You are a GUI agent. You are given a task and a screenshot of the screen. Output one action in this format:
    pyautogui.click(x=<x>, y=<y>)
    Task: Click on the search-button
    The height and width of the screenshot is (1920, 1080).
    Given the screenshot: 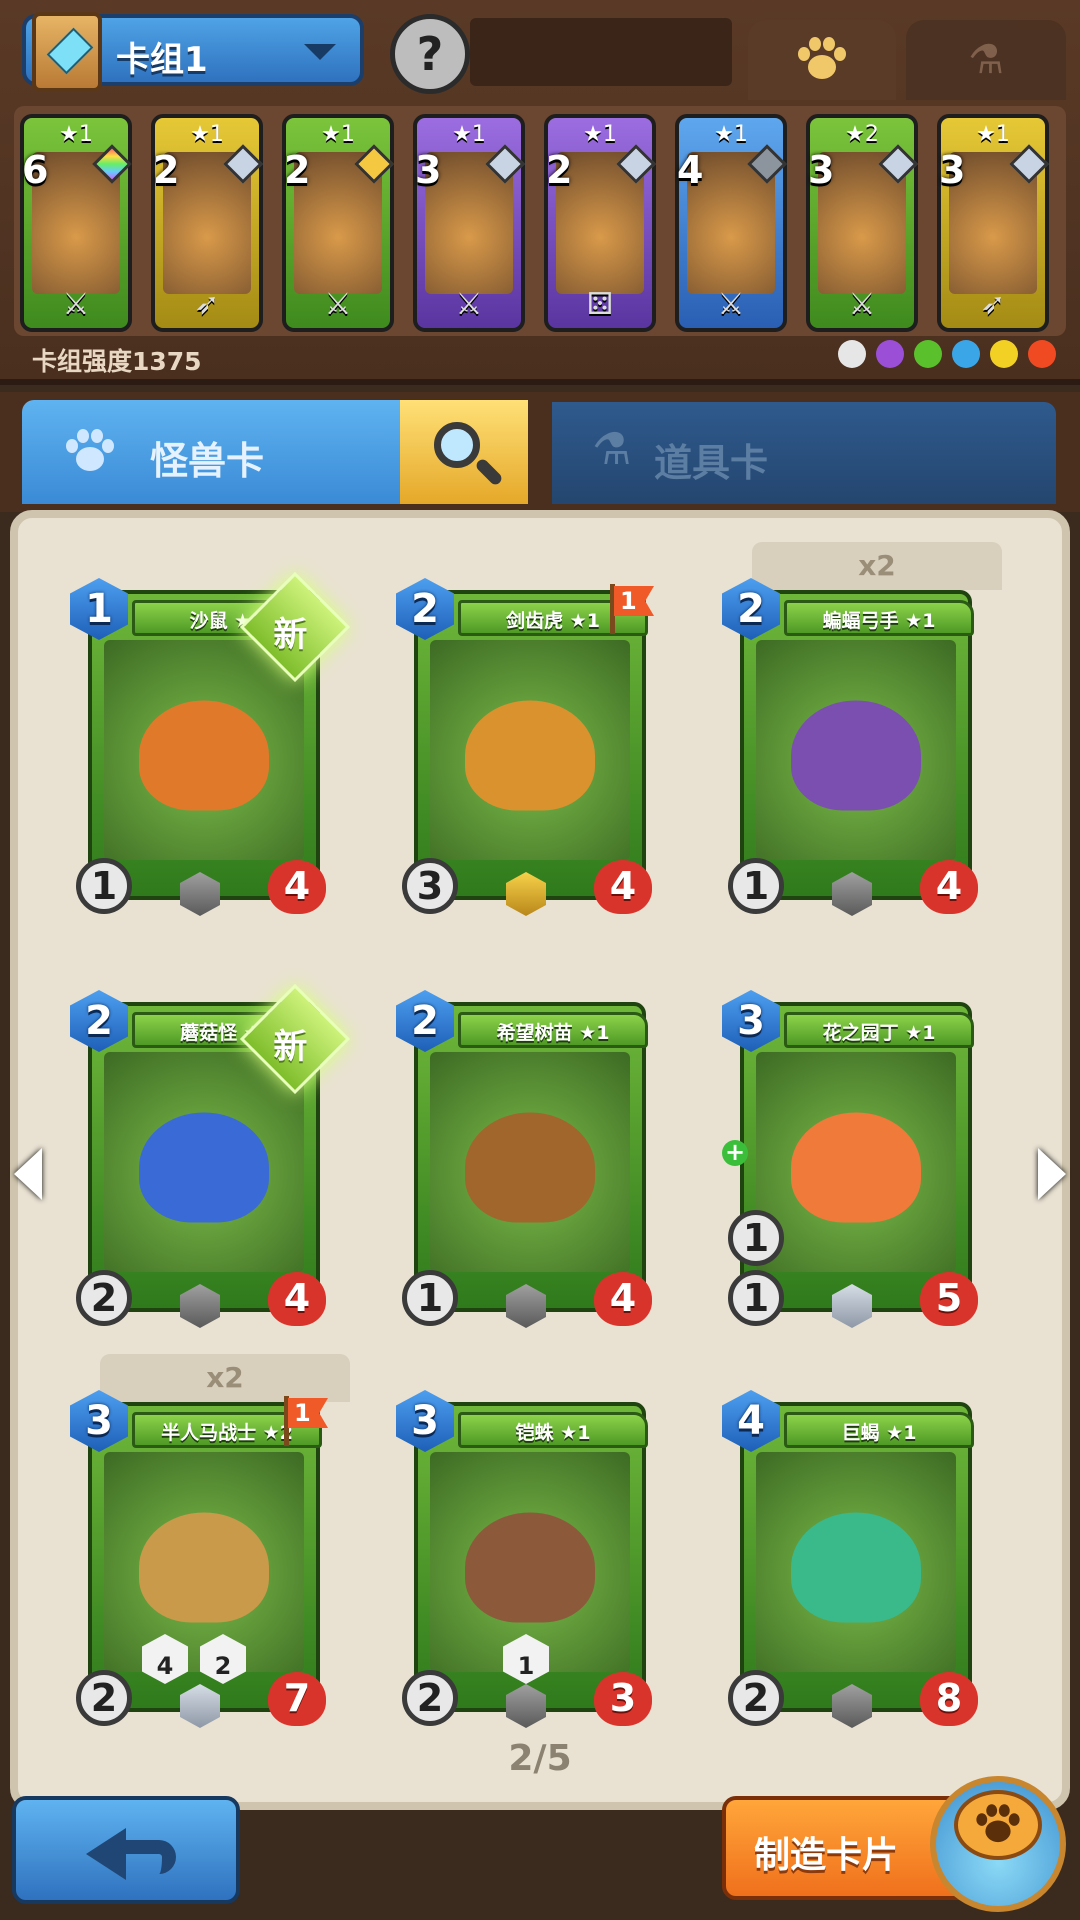 What is the action you would take?
    pyautogui.click(x=464, y=452)
    